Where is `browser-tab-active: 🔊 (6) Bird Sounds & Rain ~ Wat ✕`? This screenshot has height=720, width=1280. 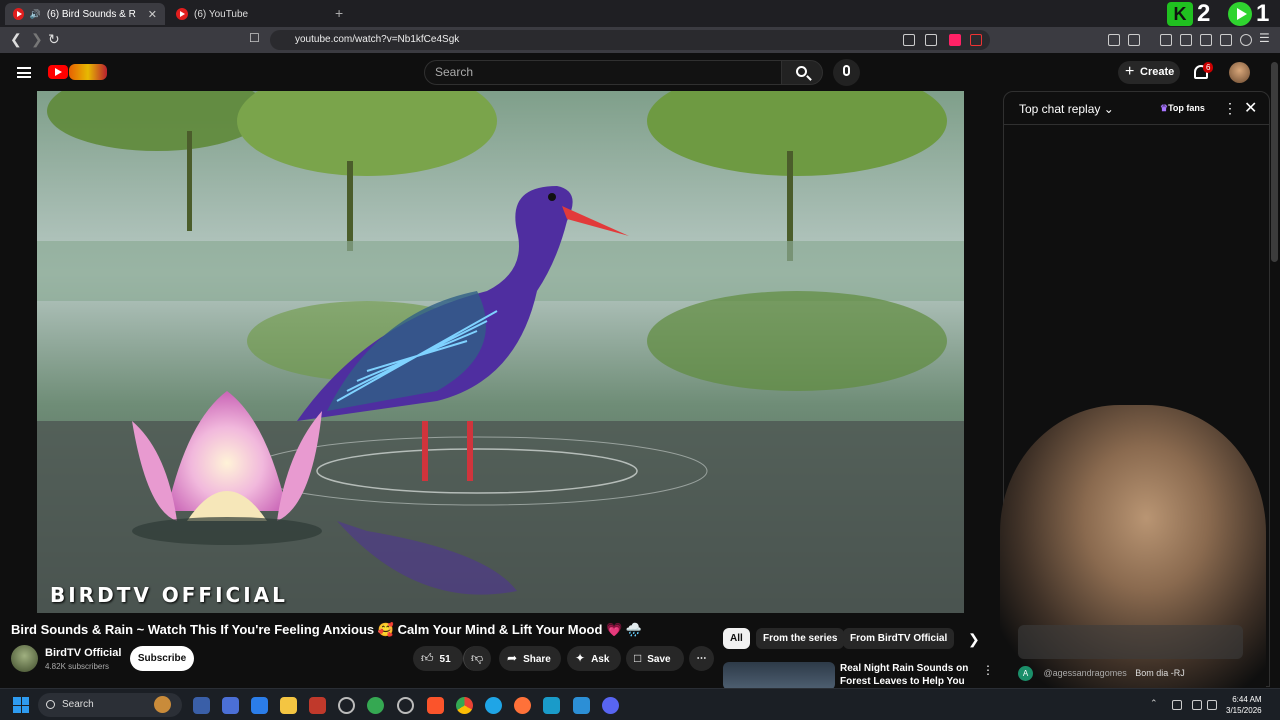
browser-tab-active: 🔊 (6) Bird Sounds & Rain ~ Wat ✕ is located at coordinates (85, 14).